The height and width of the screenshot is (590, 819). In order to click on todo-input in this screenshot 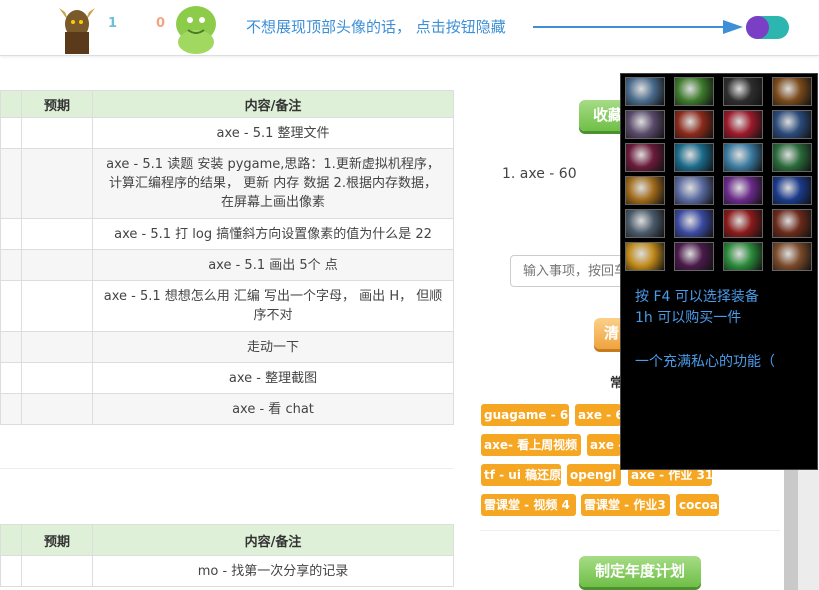, I will do `click(570, 271)`.